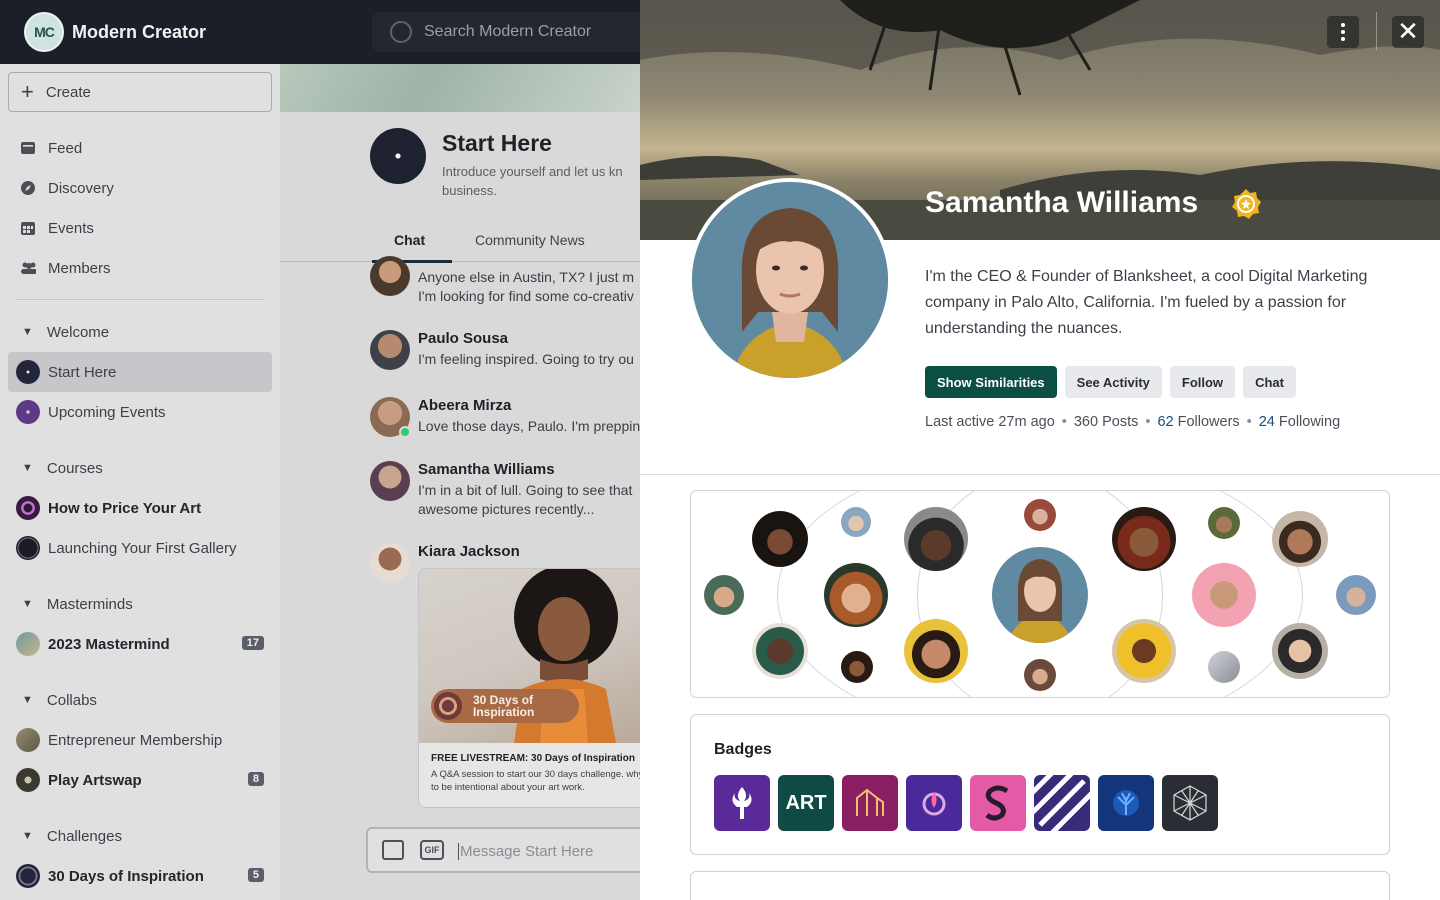 The image size is (1440, 900). I want to click on following-count: 24, so click(1267, 422).